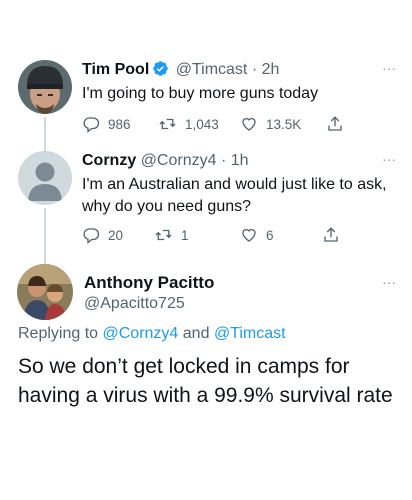  Describe the element at coordinates (141, 333) in the screenshot. I see `mention-cornzy4: @Cornzy4` at that location.